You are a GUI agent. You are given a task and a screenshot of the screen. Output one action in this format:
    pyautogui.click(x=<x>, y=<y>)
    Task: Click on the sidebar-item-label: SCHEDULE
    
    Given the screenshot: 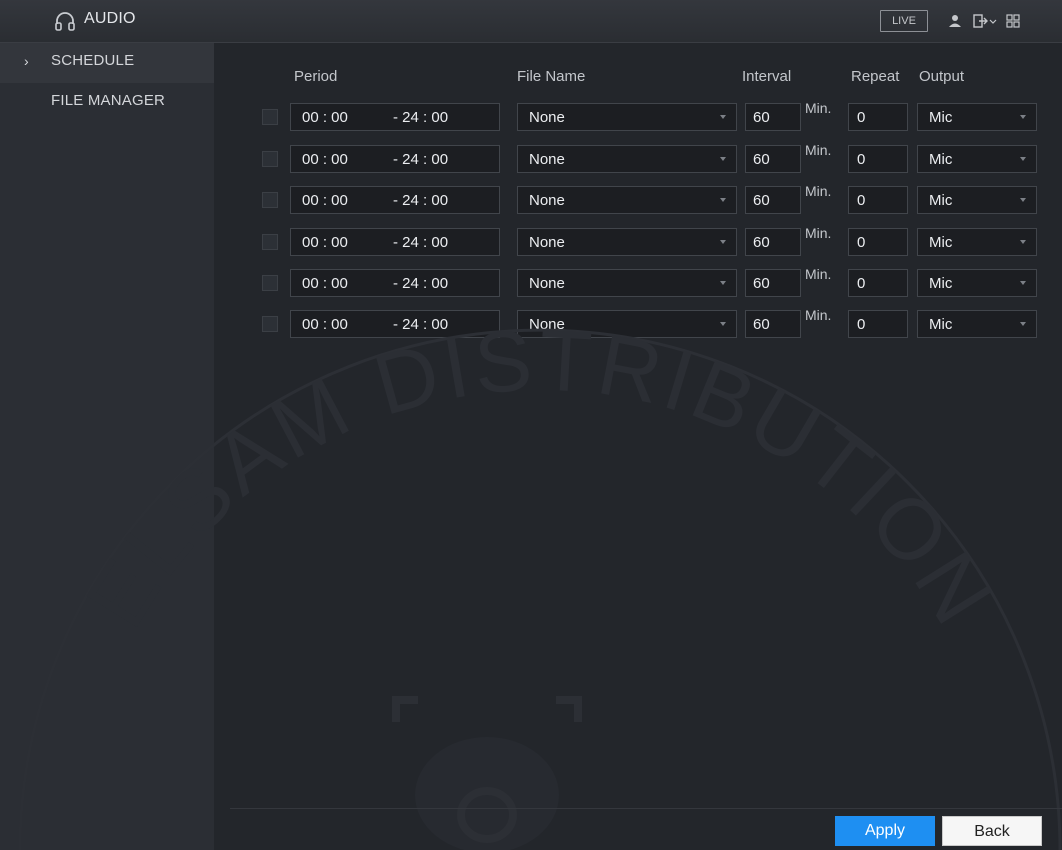 What is the action you would take?
    pyautogui.click(x=93, y=60)
    